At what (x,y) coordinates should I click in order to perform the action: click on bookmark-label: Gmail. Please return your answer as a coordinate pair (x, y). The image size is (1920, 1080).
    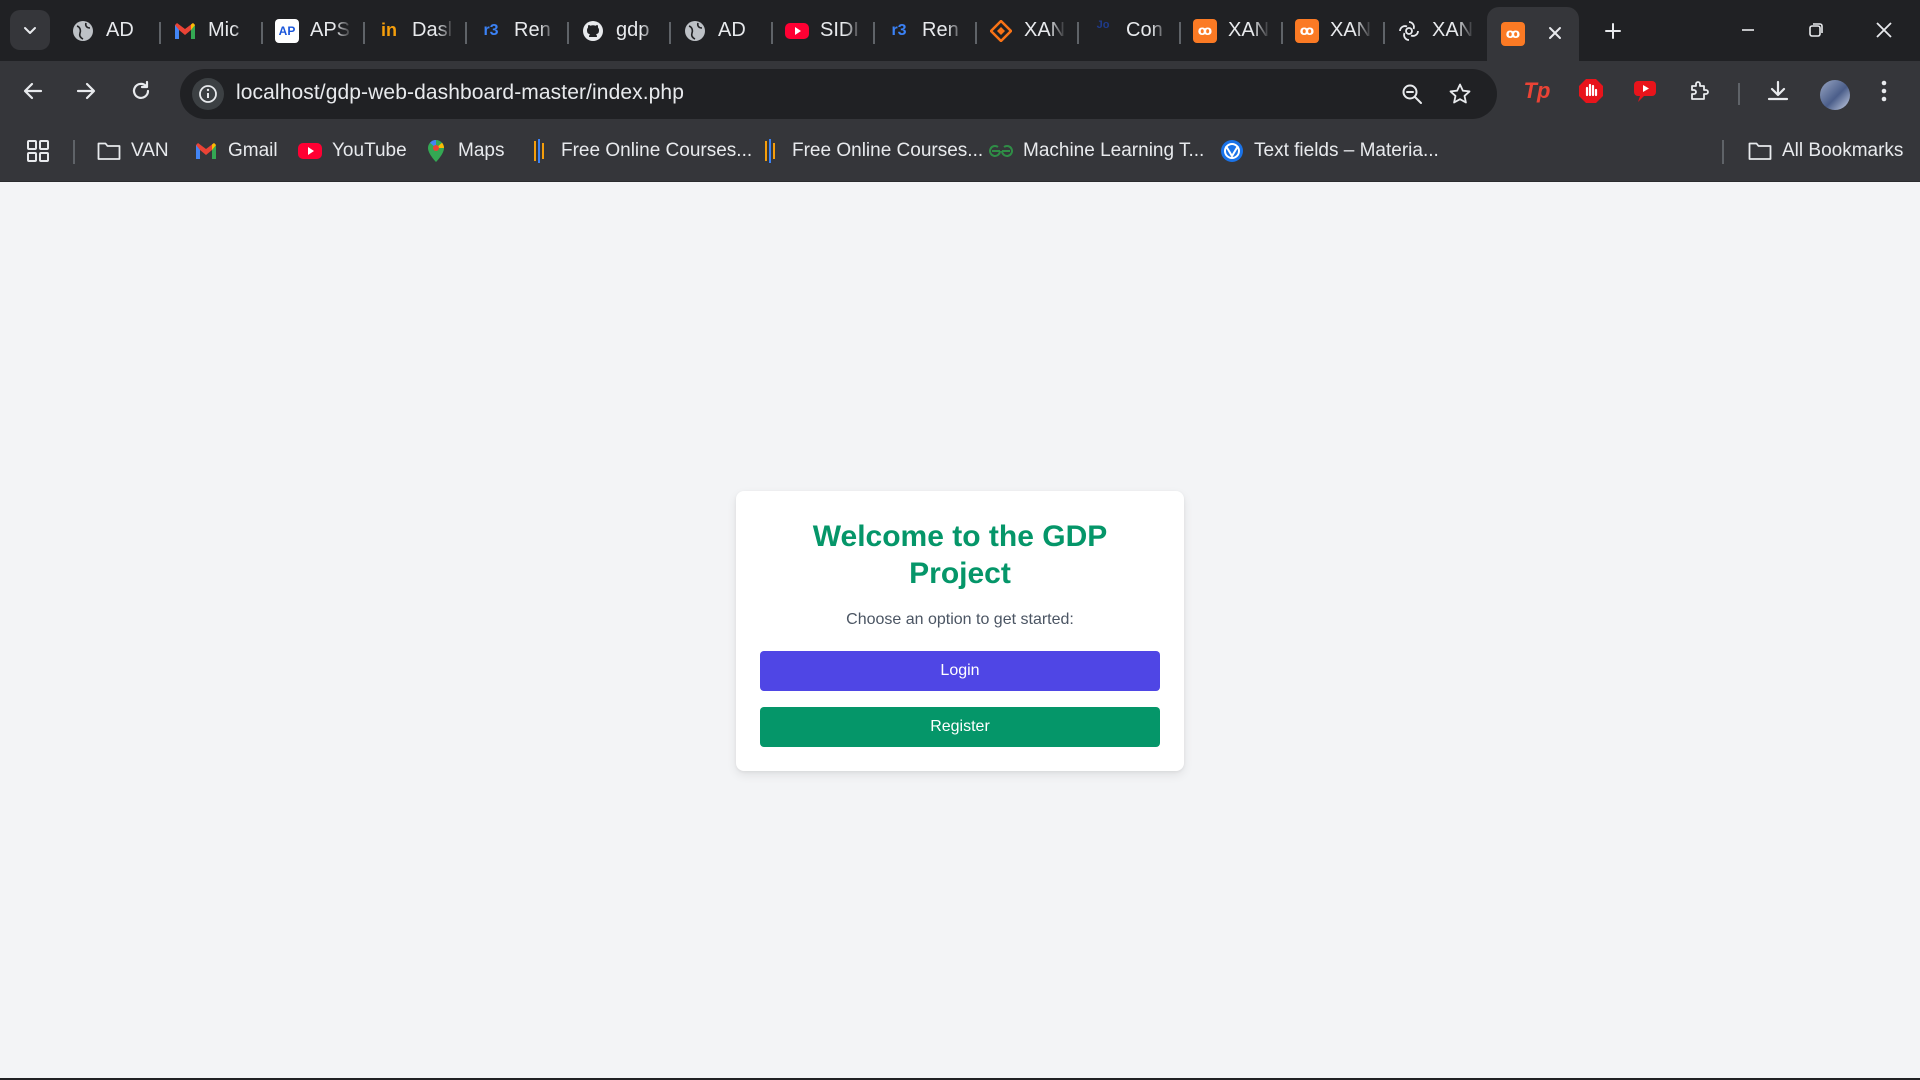
    Looking at the image, I should click on (253, 150).